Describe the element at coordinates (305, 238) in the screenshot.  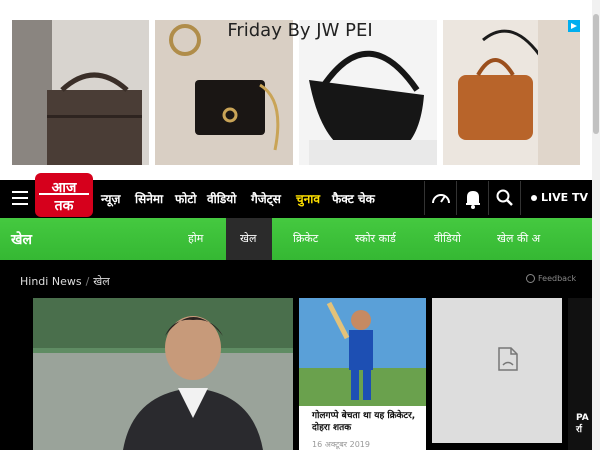
I see `section-item-cricket: क्रिकेट` at that location.